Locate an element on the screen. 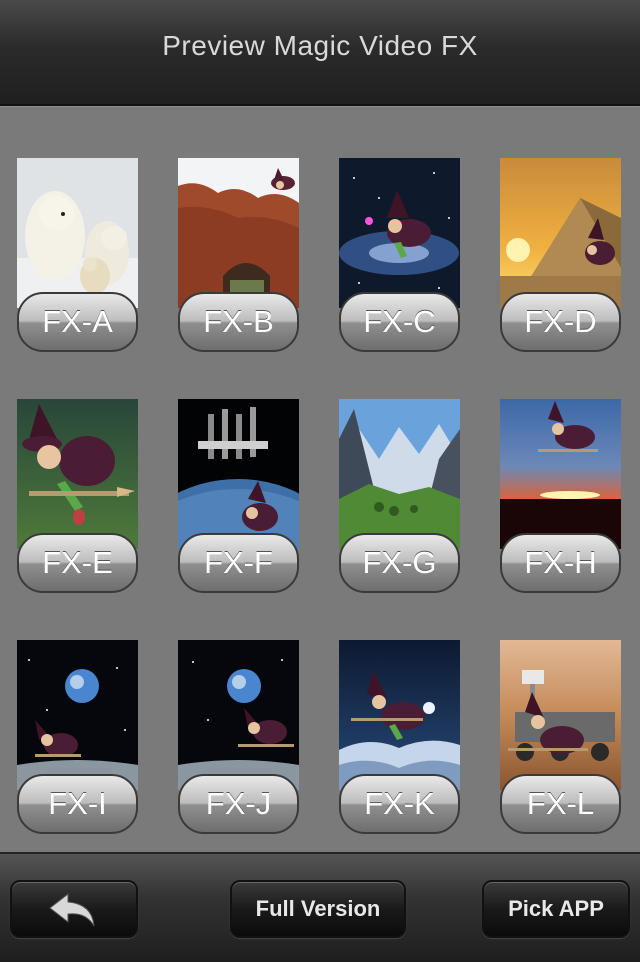 The width and height of the screenshot is (640, 962). back-button is located at coordinates (74, 909).